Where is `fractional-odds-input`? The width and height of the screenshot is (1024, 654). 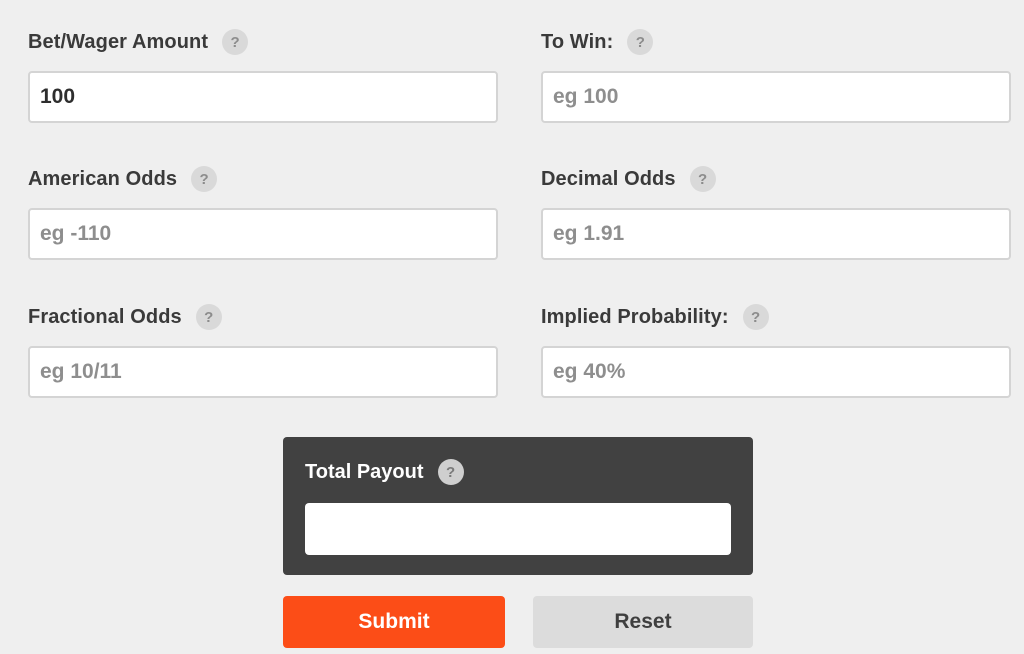 fractional-odds-input is located at coordinates (263, 372).